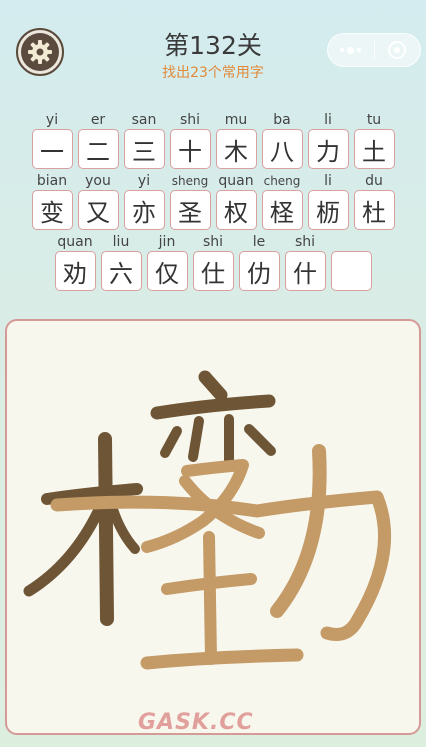 Image resolution: width=426 pixels, height=747 pixels. What do you see at coordinates (259, 242) in the screenshot?
I see `pinyin-label: le` at bounding box center [259, 242].